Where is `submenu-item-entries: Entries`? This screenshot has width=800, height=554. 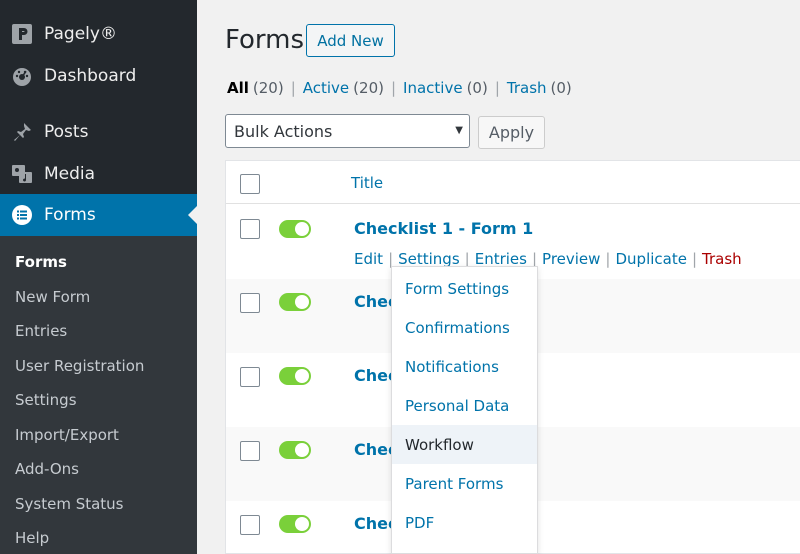 submenu-item-entries: Entries is located at coordinates (41, 331).